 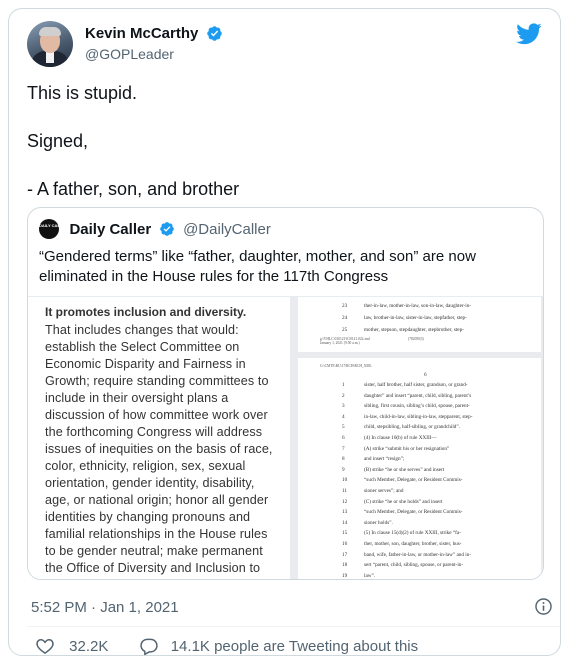 What do you see at coordinates (145, 364) in the screenshot?
I see `excerpt-line: Economic Disparity and Fairness in` at bounding box center [145, 364].